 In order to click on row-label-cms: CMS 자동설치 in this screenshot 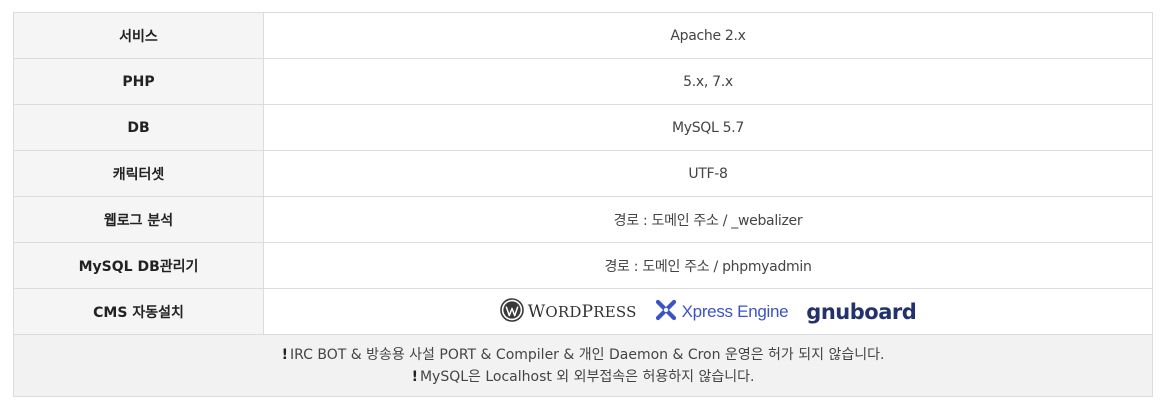, I will do `click(138, 311)`.